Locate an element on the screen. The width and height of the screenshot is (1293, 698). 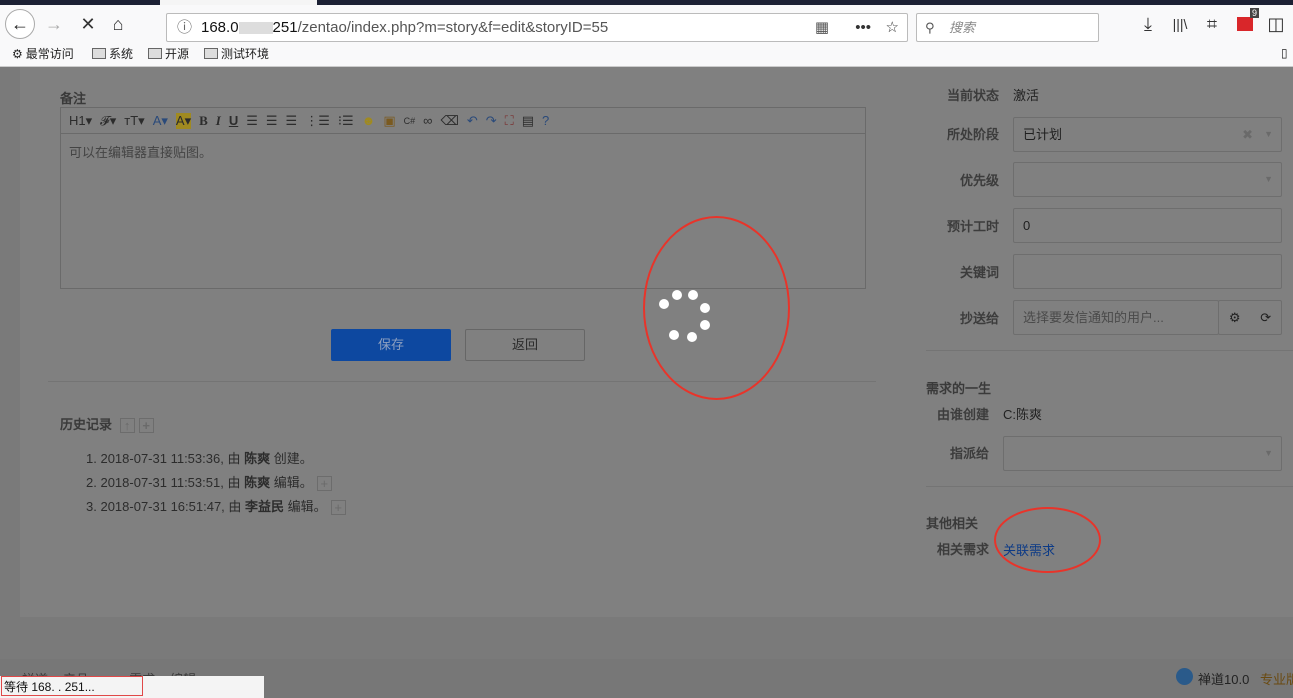
collapse-up-icon: ↑ is located at coordinates (127, 426).